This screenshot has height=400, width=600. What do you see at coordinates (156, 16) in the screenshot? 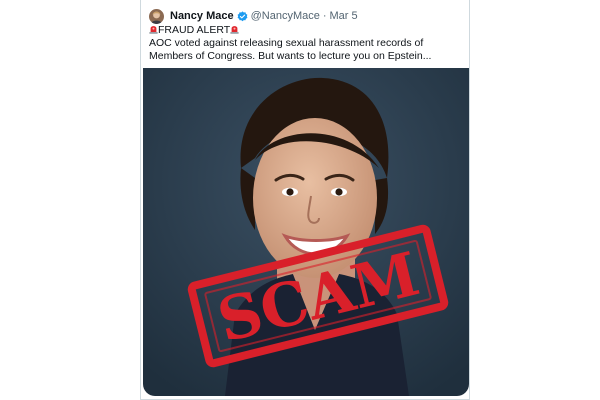
I see `author-avatar` at bounding box center [156, 16].